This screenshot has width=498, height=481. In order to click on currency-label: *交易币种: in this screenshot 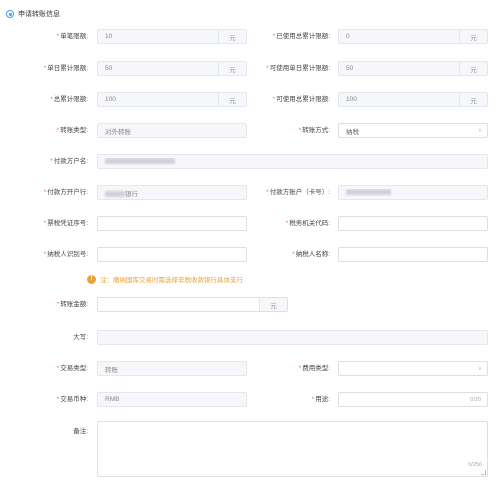, I will do `click(72, 399)`.